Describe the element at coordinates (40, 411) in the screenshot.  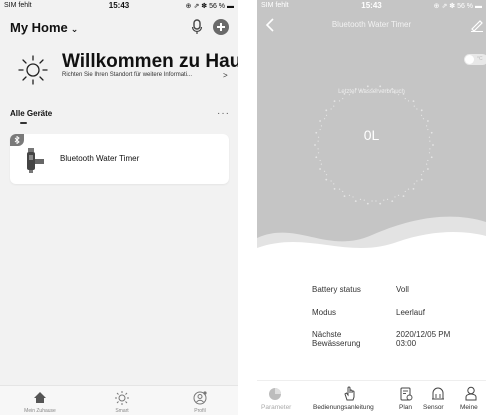
I see `tab-label: Mein Zuhause` at that location.